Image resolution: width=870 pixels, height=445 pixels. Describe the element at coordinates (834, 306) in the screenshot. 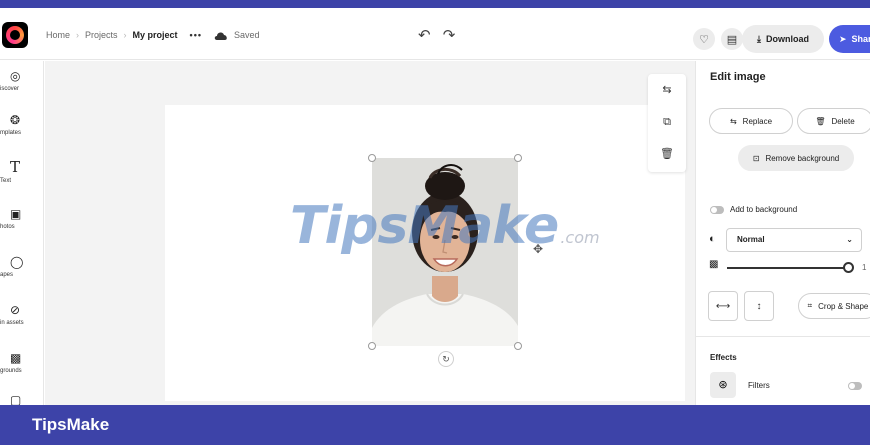

I see `crop-shape-button: ⌗ Crop & Shape` at that location.